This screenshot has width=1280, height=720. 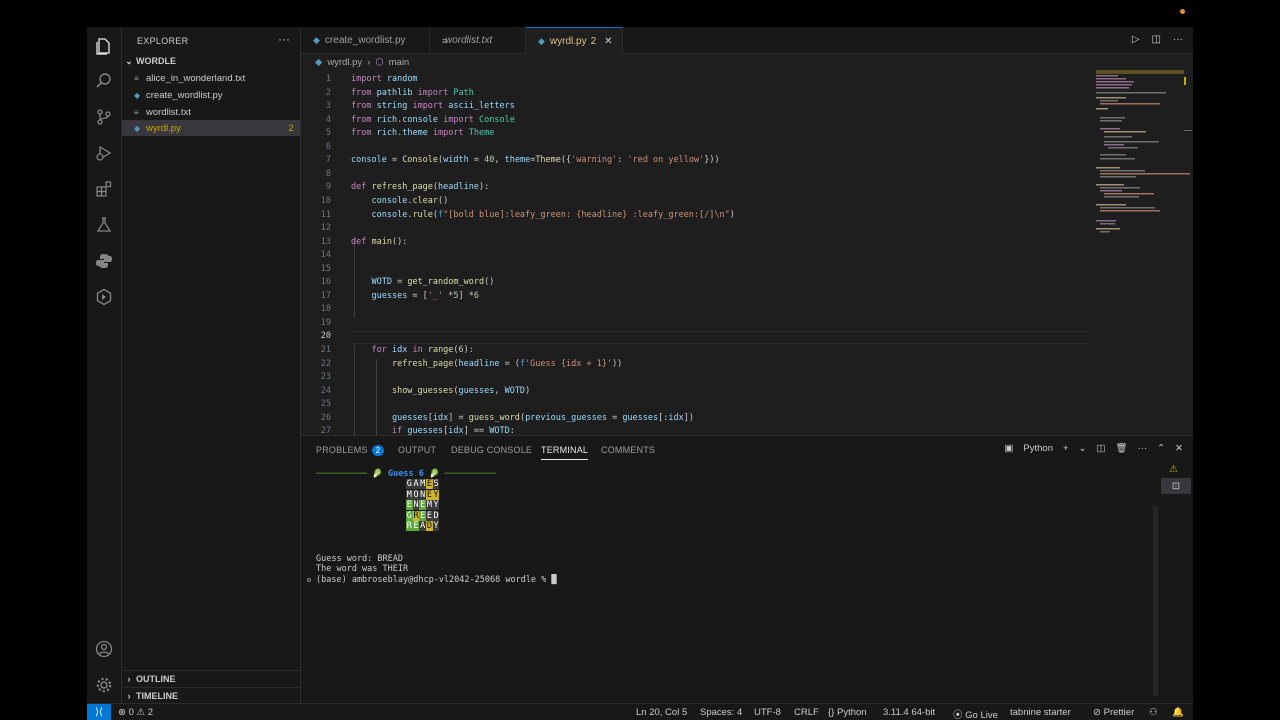 What do you see at coordinates (1156, 39) in the screenshot?
I see `split-editor-icon: ◫` at bounding box center [1156, 39].